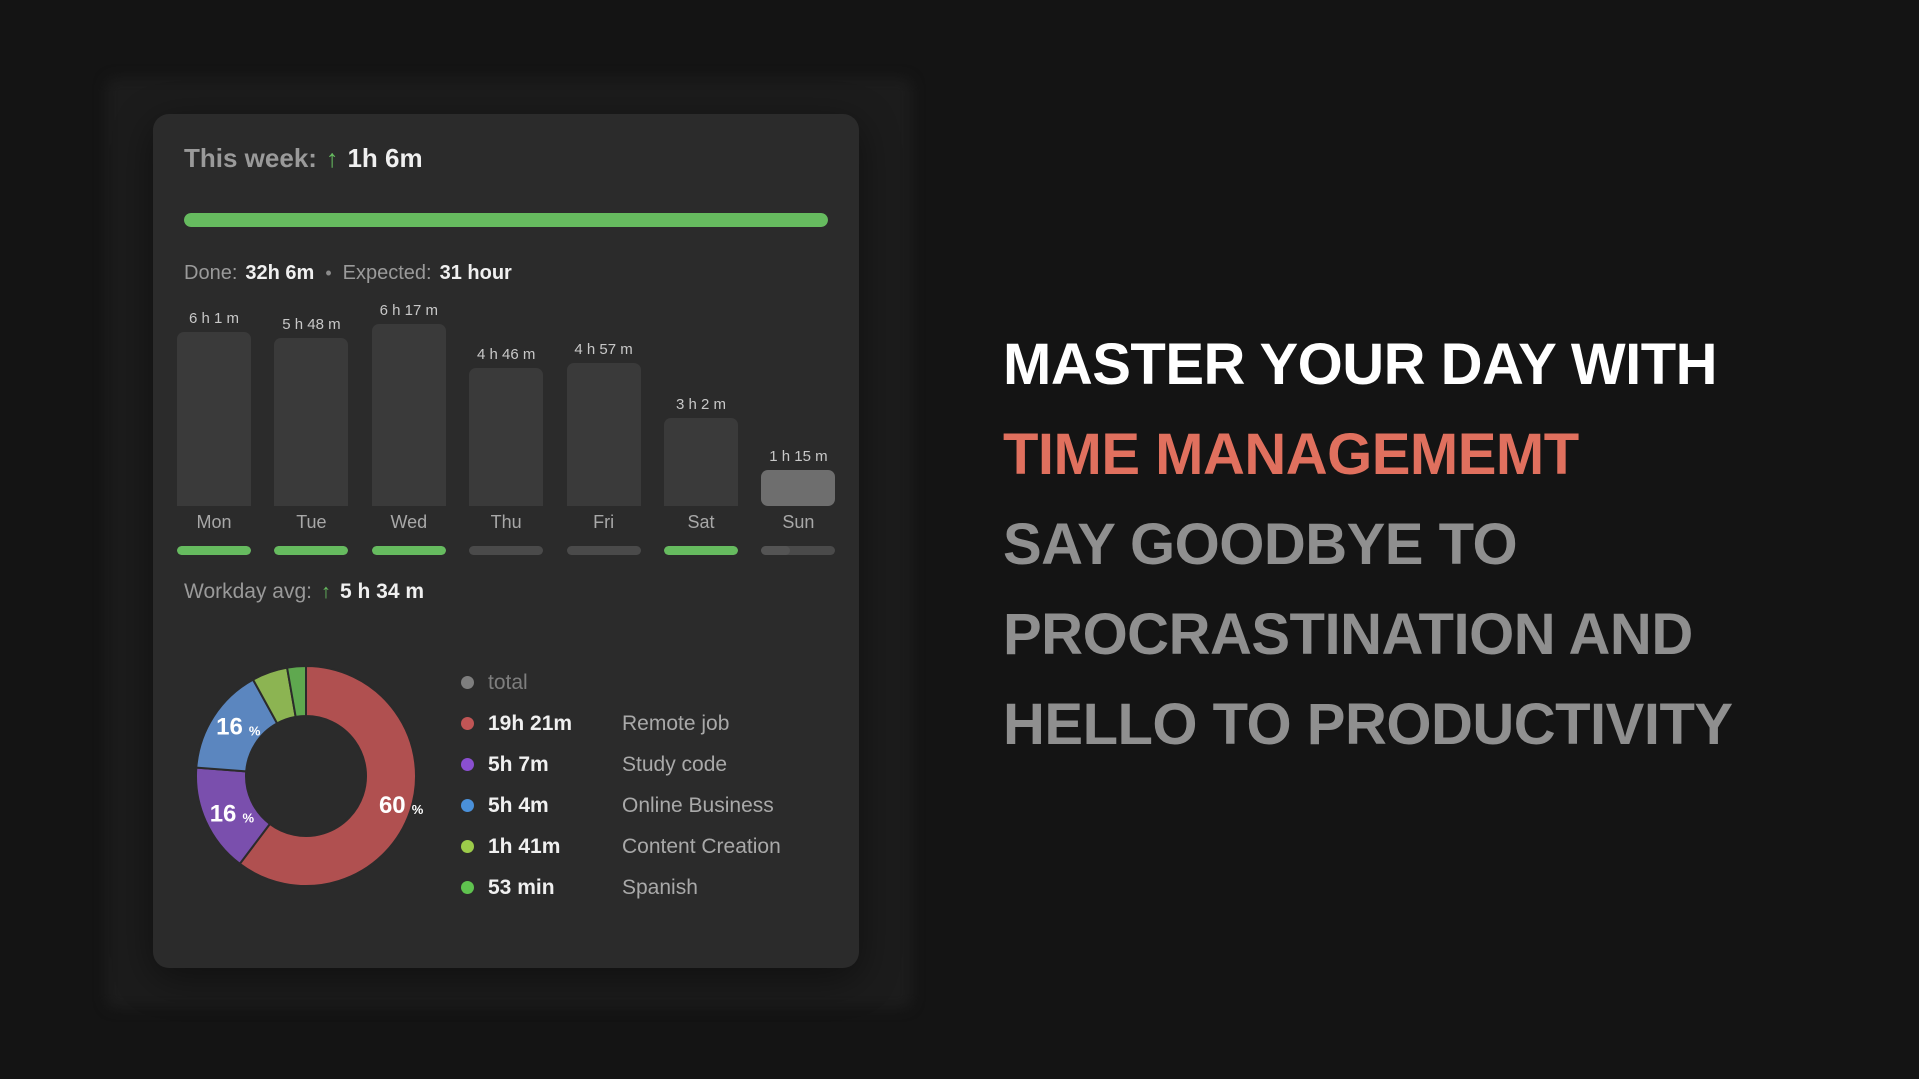 This screenshot has height=1079, width=1919. Describe the element at coordinates (280, 273) in the screenshot. I see `done-value: 32h 6m` at that location.